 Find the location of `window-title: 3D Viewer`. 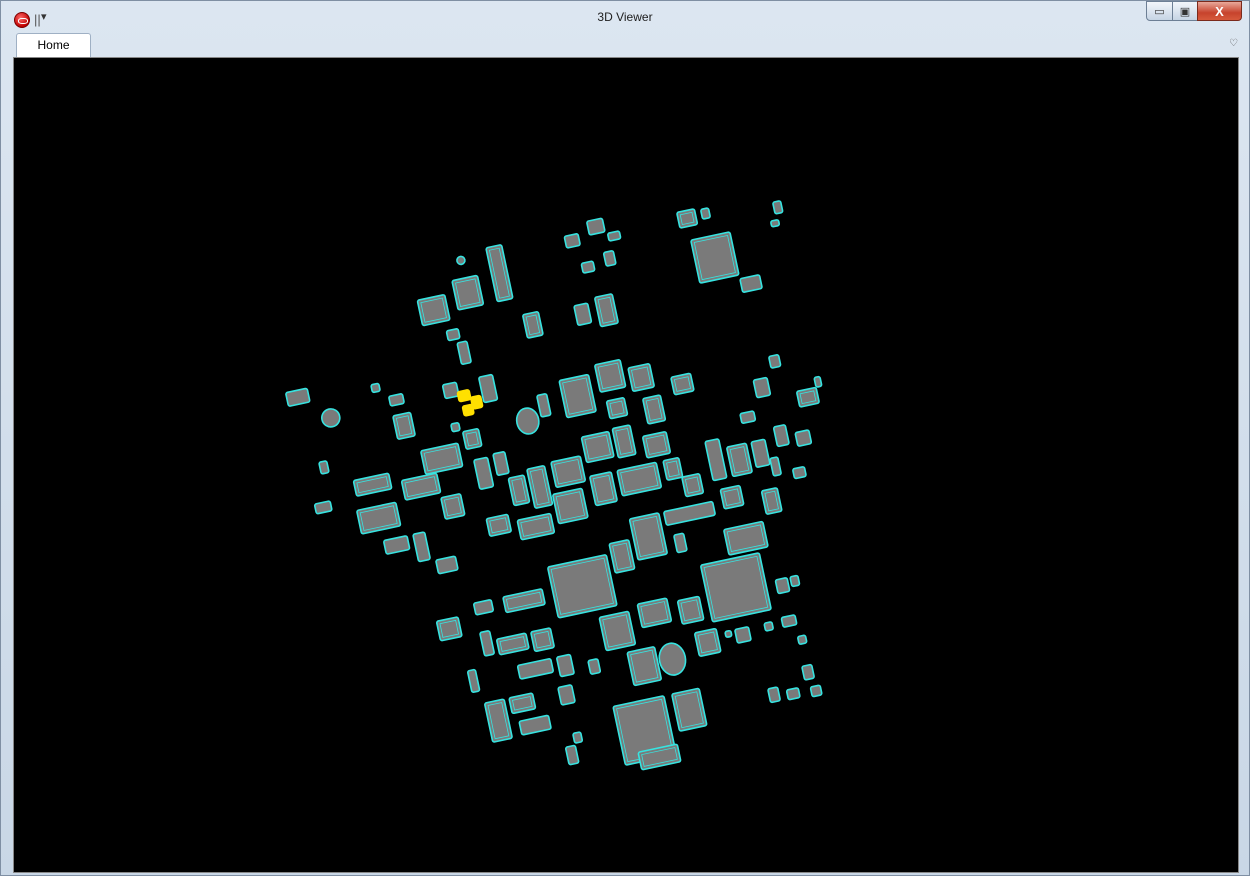

window-title: 3D Viewer is located at coordinates (625, 17).